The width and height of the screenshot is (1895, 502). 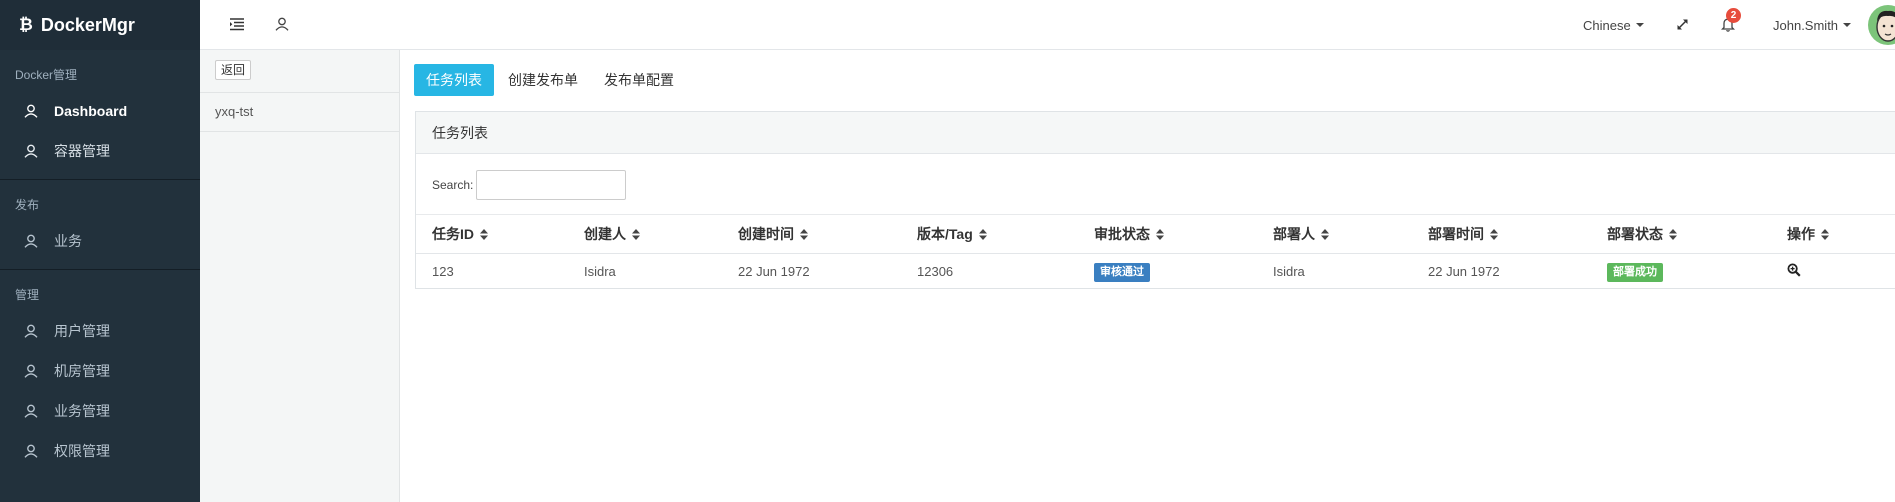 I want to click on column-header-actions: 操作, so click(x=1808, y=234).